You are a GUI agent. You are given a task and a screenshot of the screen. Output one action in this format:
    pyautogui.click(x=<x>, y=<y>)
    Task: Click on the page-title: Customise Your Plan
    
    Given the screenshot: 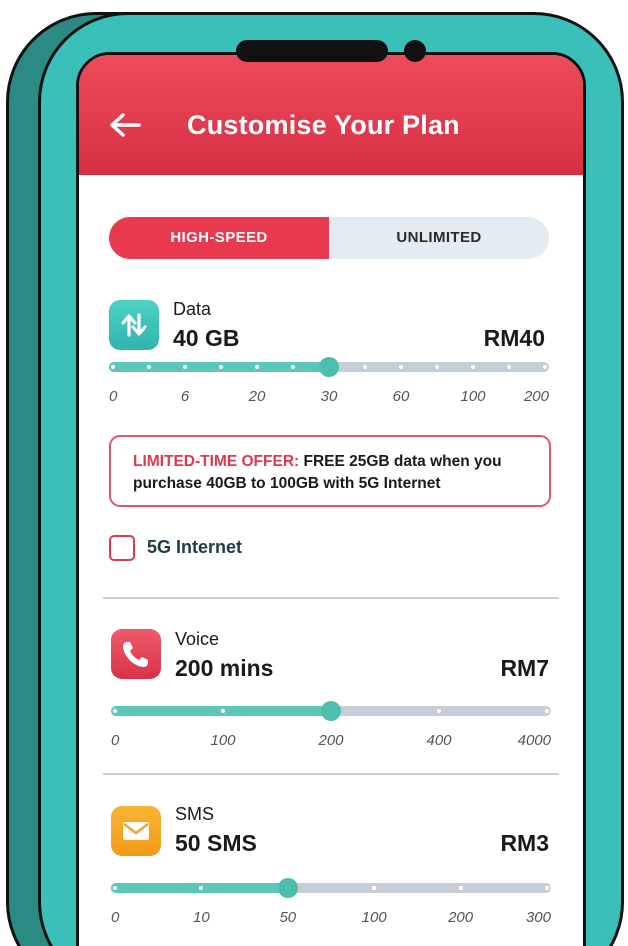 What is the action you would take?
    pyautogui.click(x=323, y=125)
    